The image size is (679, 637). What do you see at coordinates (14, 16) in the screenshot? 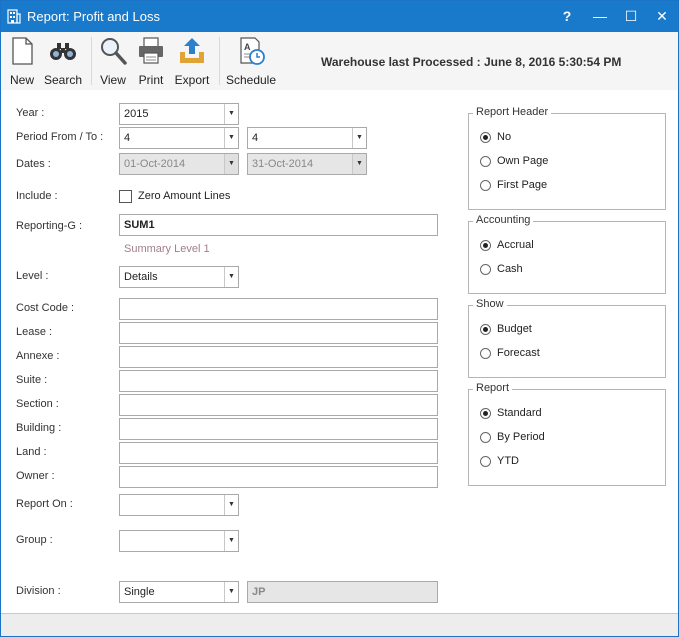
I see `building-icon` at bounding box center [14, 16].